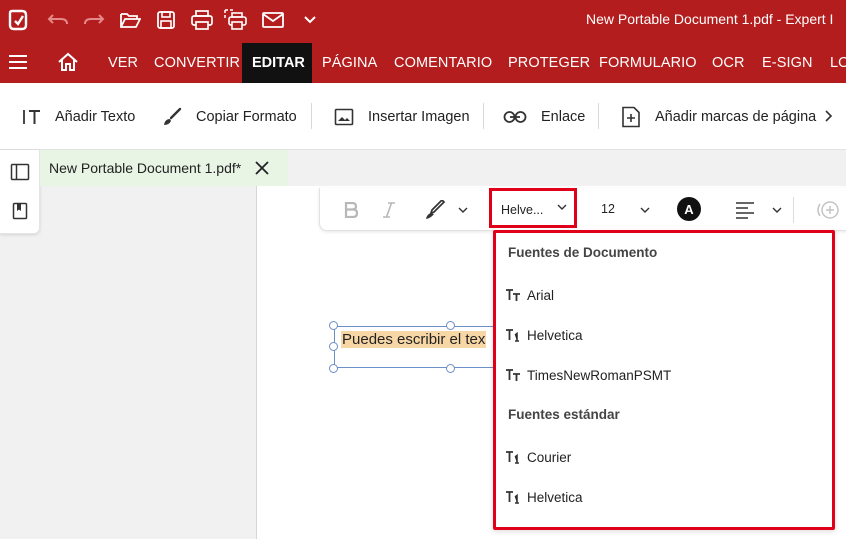 This screenshot has width=846, height=539. I want to click on menu-ver: VER, so click(123, 63).